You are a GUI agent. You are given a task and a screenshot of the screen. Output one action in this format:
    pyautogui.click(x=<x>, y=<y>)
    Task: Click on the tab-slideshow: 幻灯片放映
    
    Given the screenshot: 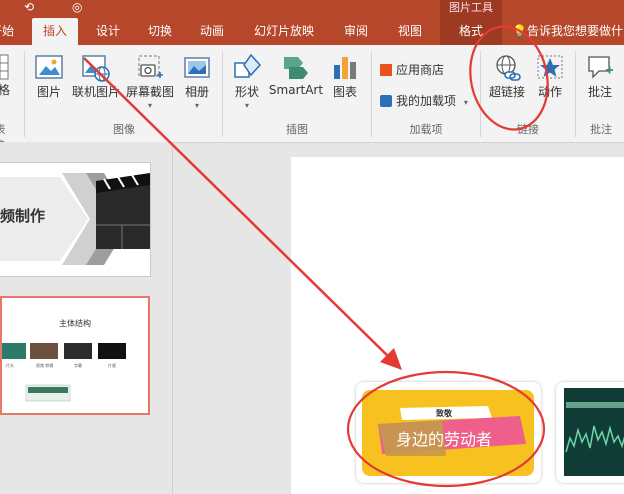 What is the action you would take?
    pyautogui.click(x=284, y=31)
    